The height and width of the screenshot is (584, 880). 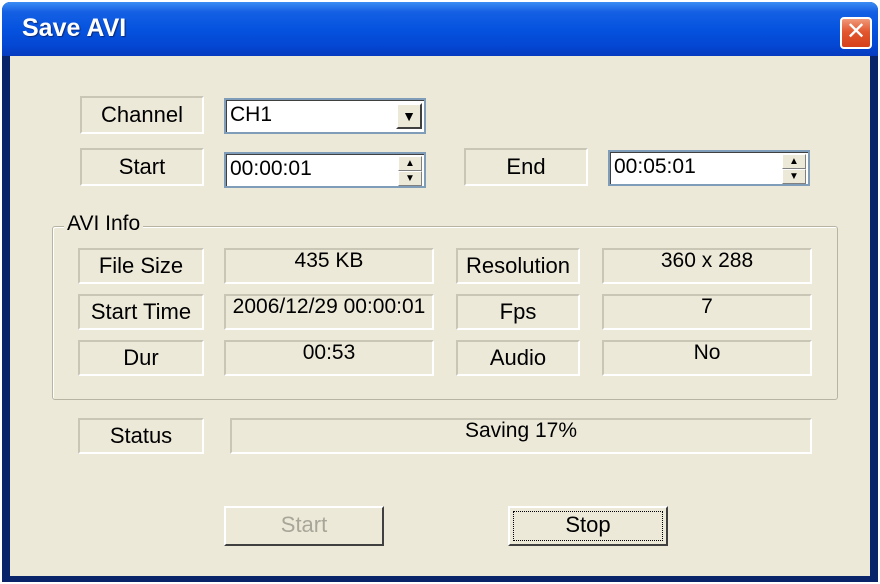 I want to click on audio-label-text: Audio, so click(x=518, y=357).